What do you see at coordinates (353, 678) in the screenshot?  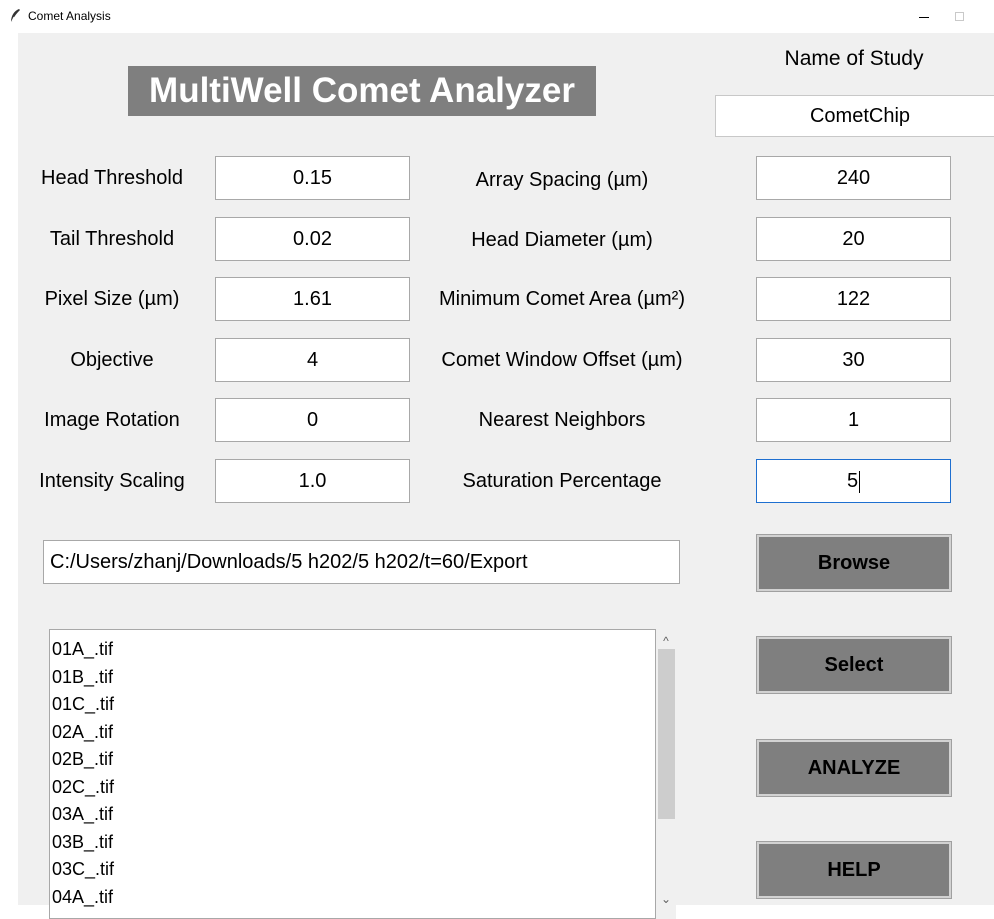 I see `list-item: 01B_.tif` at bounding box center [353, 678].